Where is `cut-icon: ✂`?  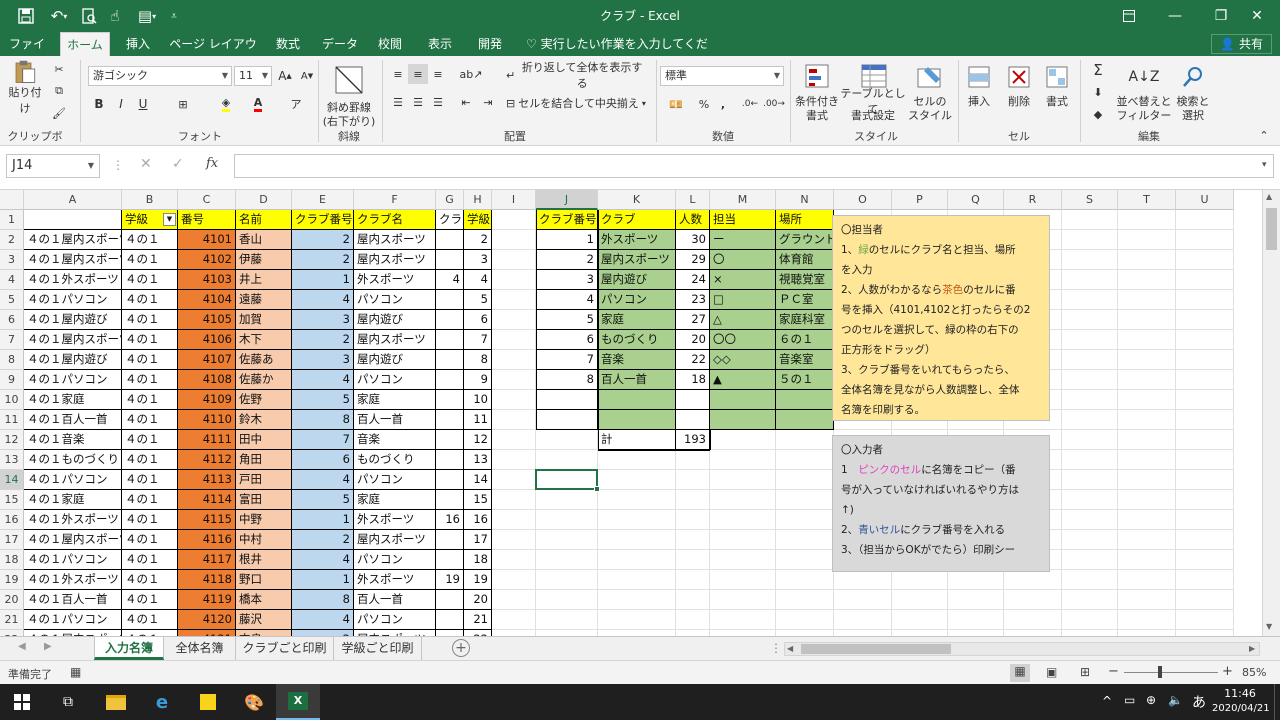
cut-icon: ✂ is located at coordinates (59, 69).